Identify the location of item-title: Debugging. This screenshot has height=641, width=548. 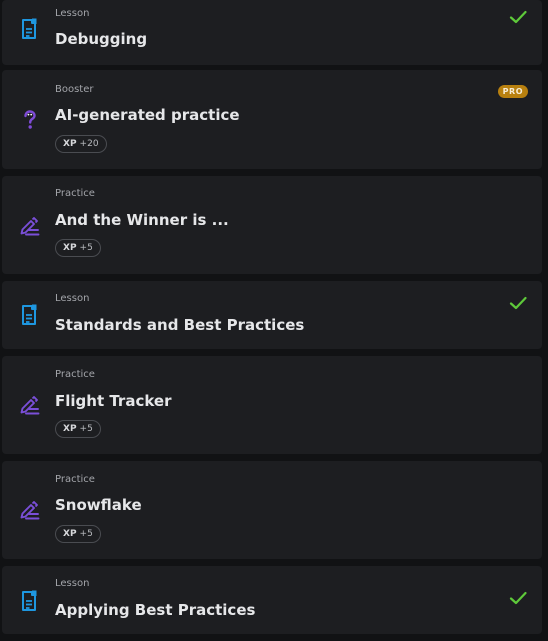
(101, 39).